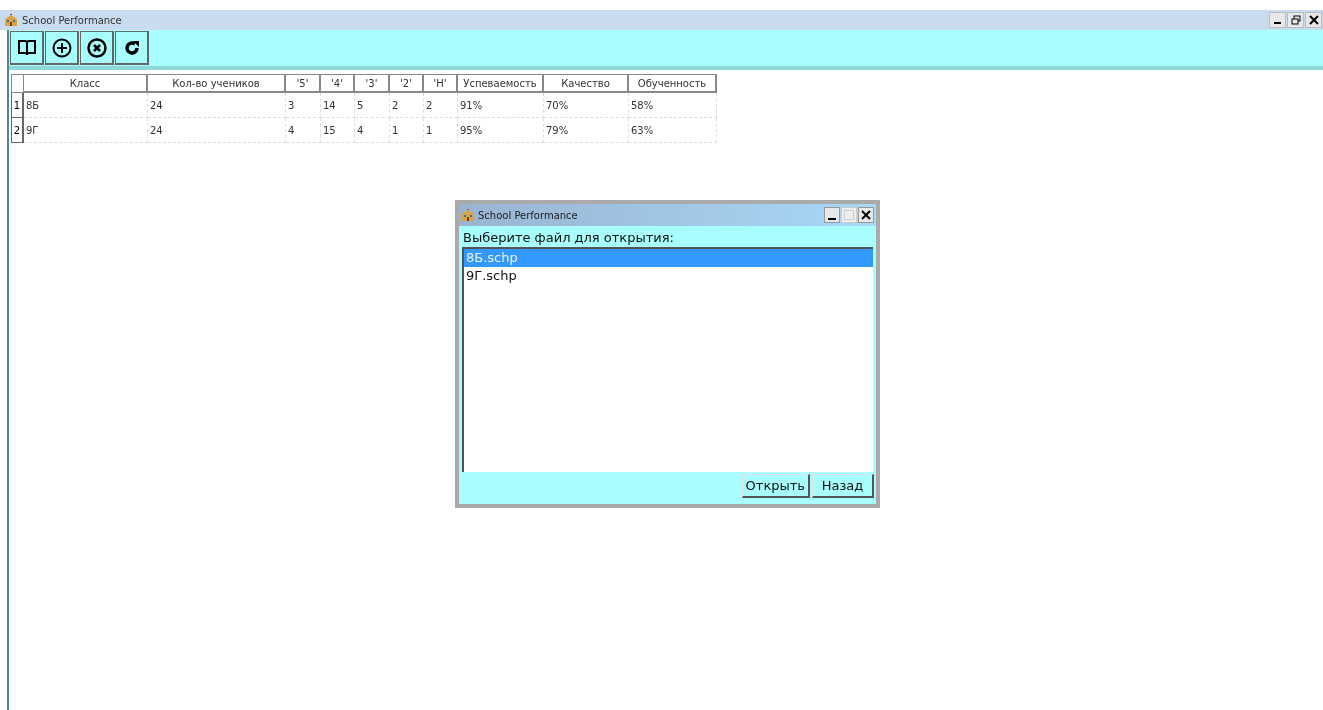 This screenshot has height=710, width=1323. What do you see at coordinates (303, 105) in the screenshot?
I see `table-cell: 3` at bounding box center [303, 105].